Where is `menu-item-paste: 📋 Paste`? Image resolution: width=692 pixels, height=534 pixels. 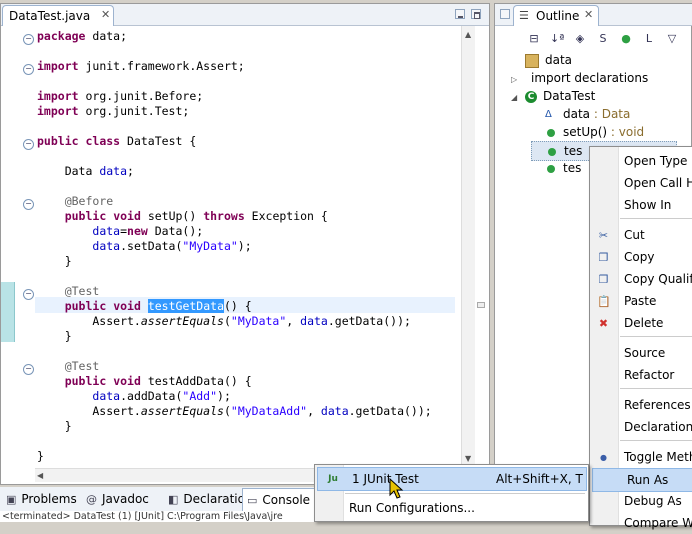 menu-item-paste: 📋 Paste is located at coordinates (641, 301).